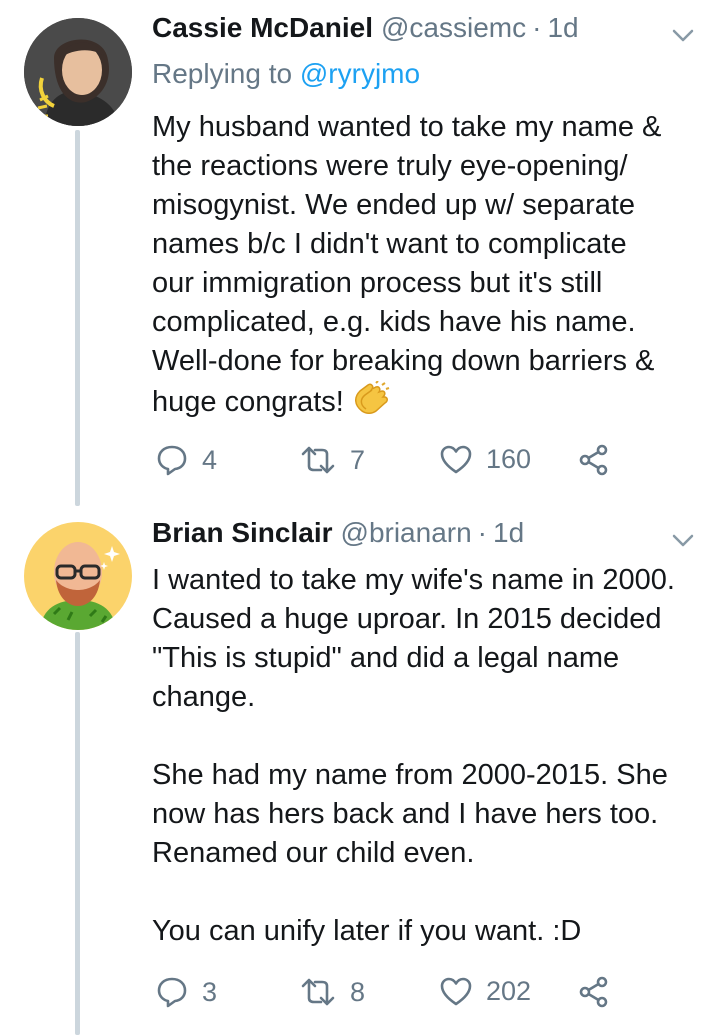 The image size is (720, 1035). Describe the element at coordinates (262, 28) in the screenshot. I see `author-name: Cassie McDaniel` at that location.